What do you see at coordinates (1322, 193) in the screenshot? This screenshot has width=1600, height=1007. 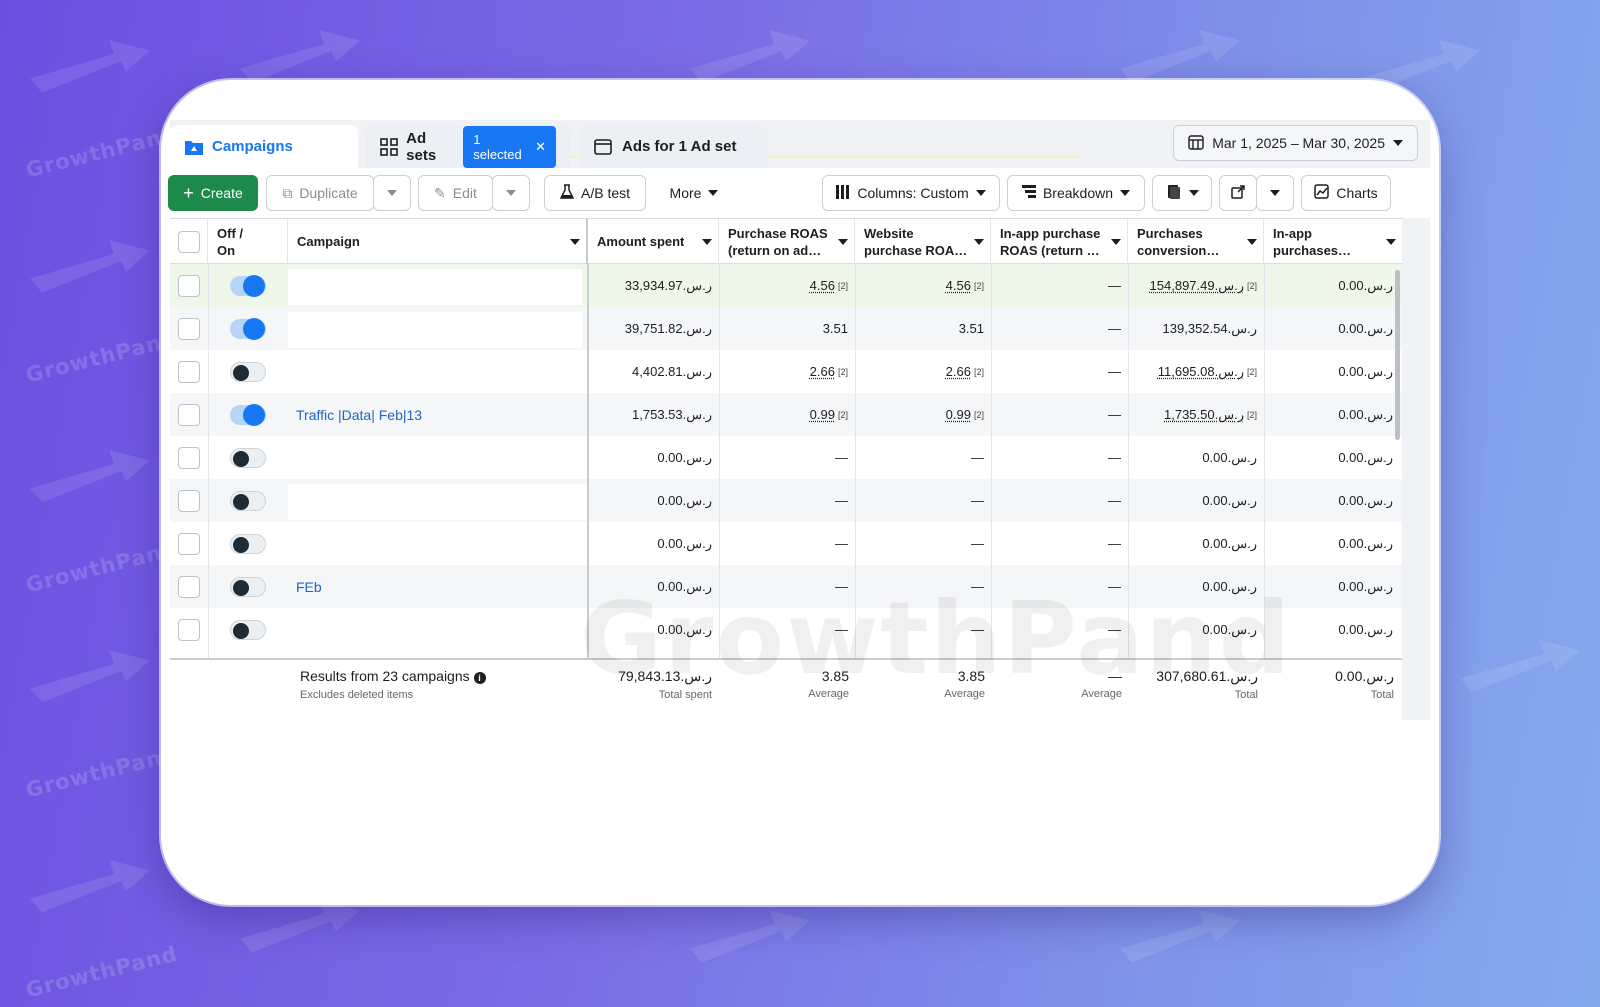 I see `chart-icon` at bounding box center [1322, 193].